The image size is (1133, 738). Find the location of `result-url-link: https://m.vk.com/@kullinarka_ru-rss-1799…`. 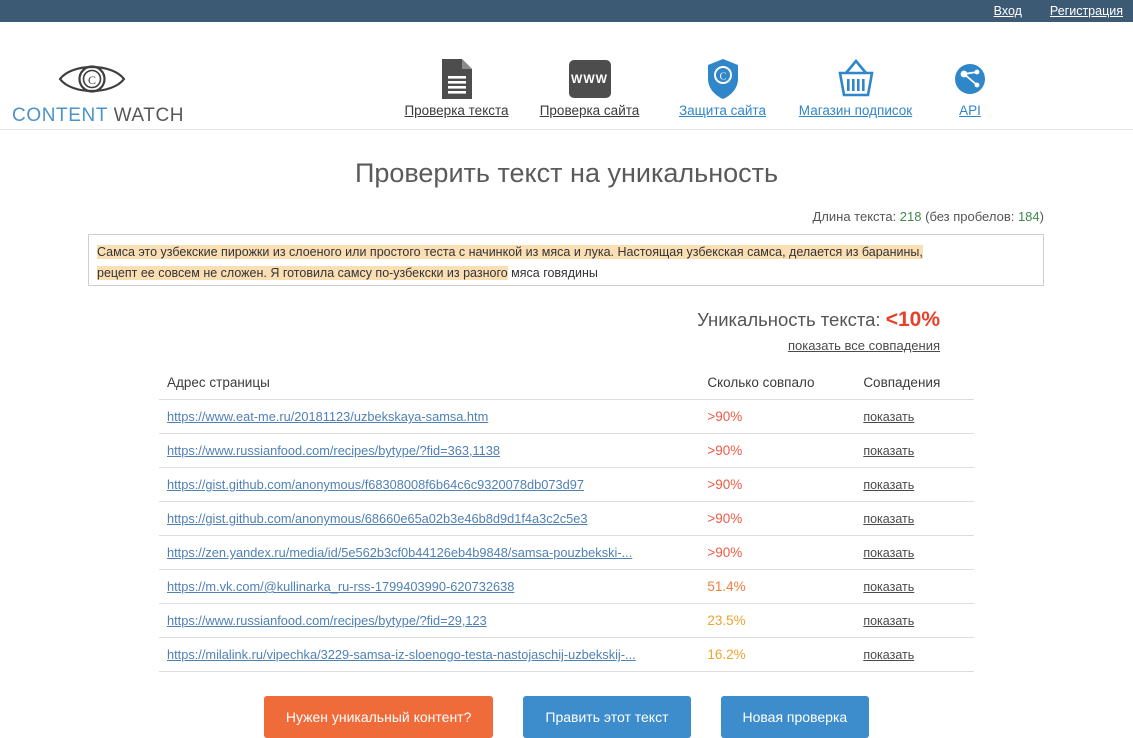

result-url-link: https://m.vk.com/@kullinarka_ru-rss-1799… is located at coordinates (340, 586).